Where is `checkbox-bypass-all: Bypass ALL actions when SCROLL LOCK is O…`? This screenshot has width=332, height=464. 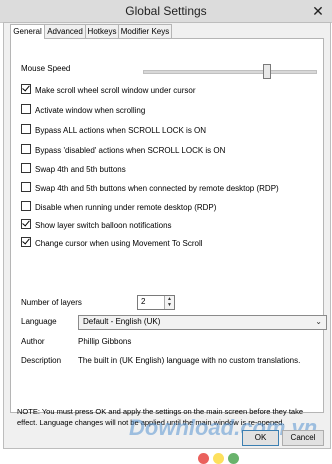
checkbox-bypass-all: Bypass ALL actions when SCROLL LOCK is O… is located at coordinates (113, 130).